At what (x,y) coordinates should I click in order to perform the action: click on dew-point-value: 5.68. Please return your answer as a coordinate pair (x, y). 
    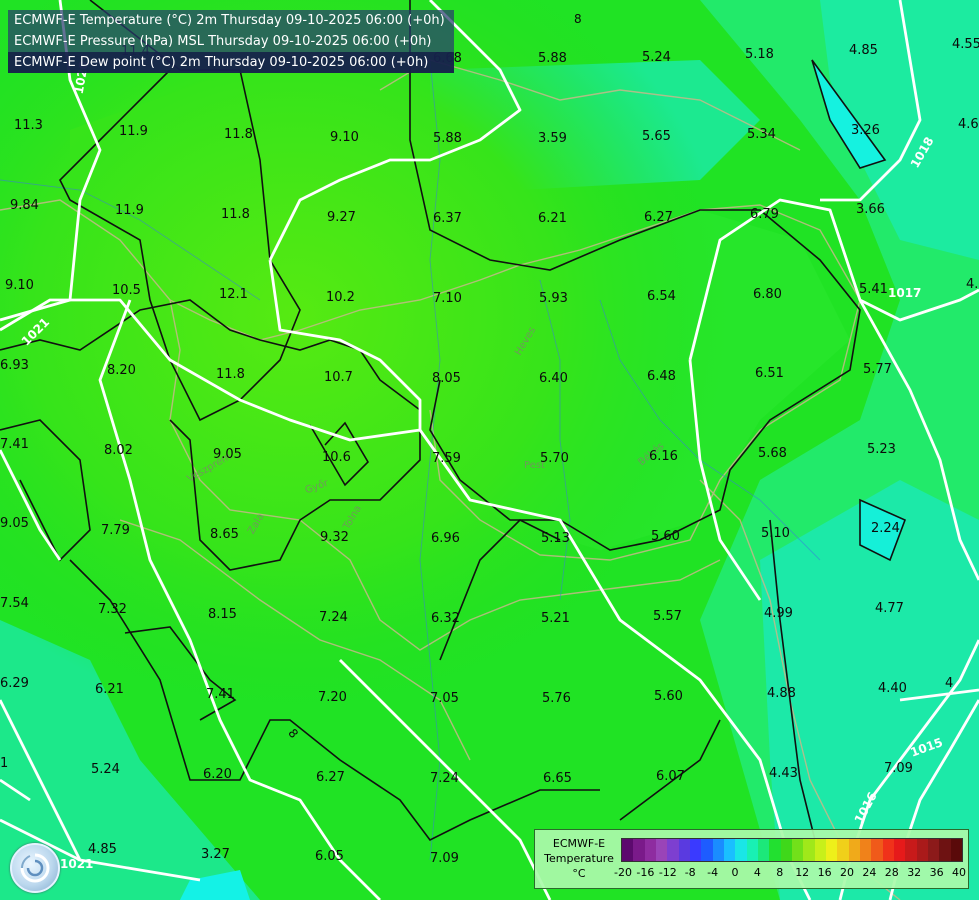
    Looking at the image, I should click on (772, 453).